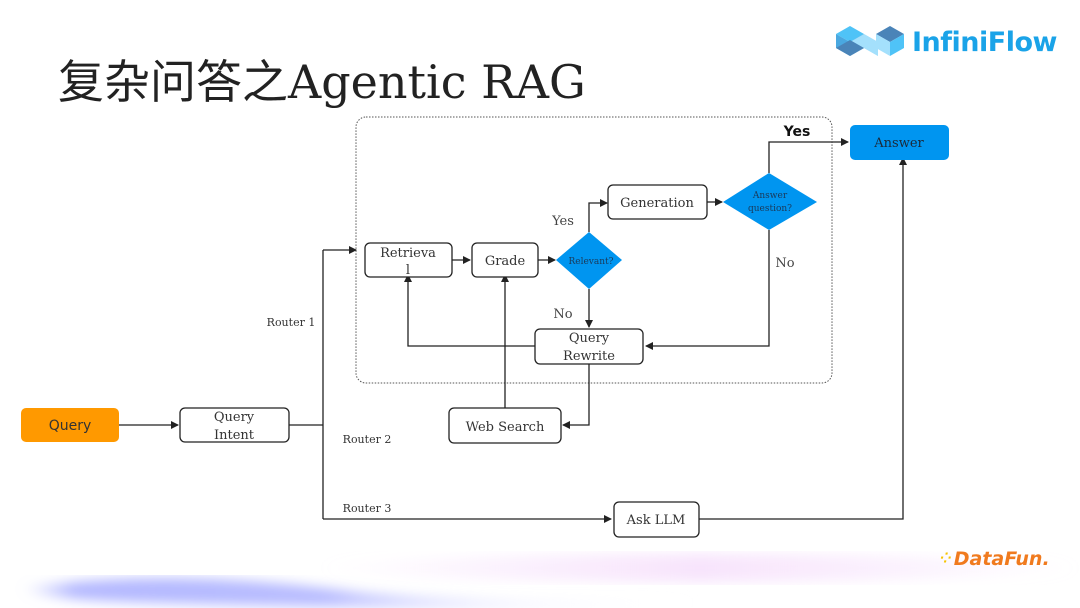 The width and height of the screenshot is (1080, 608). I want to click on node-ask-llm: Ask LLM, so click(656, 519).